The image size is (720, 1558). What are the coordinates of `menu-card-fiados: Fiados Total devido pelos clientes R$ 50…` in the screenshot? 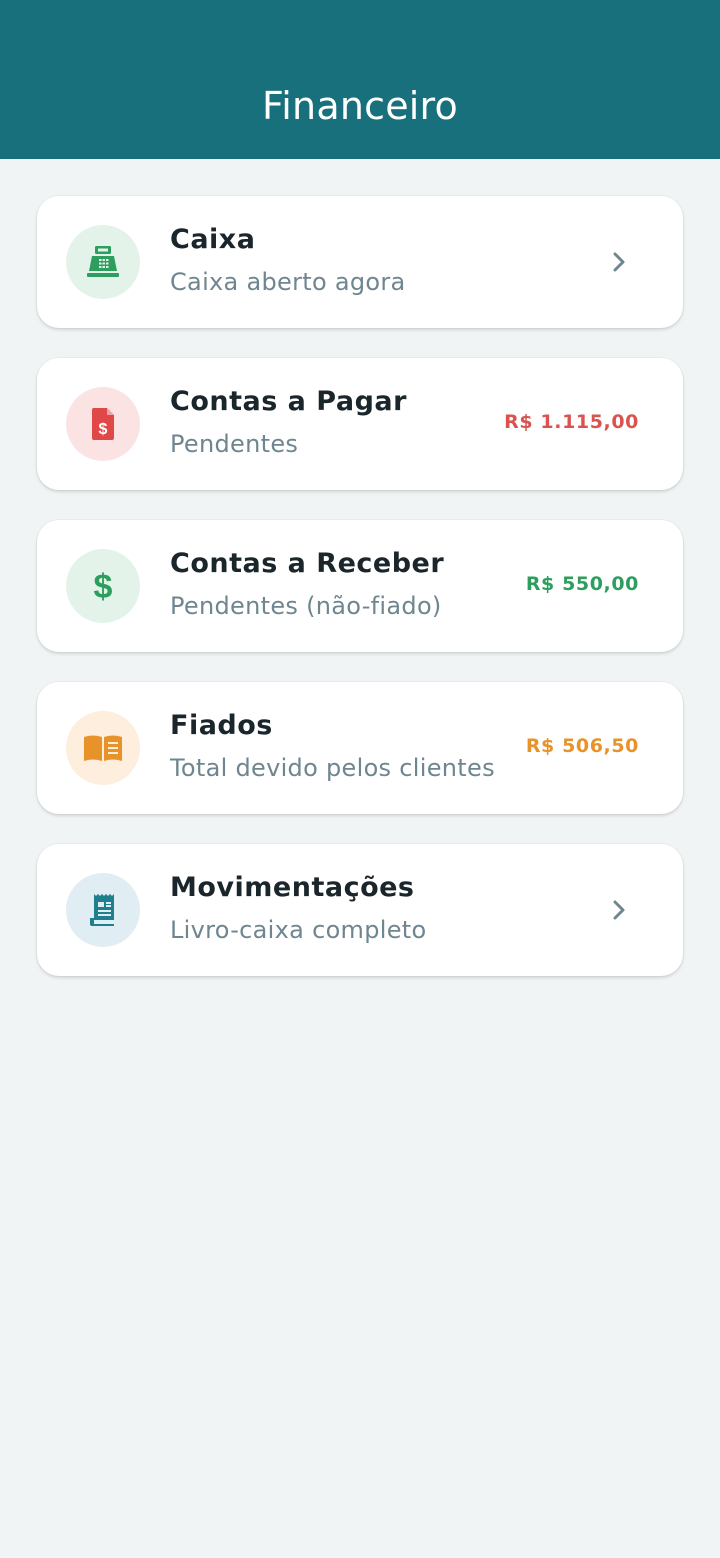 It's located at (360, 748).